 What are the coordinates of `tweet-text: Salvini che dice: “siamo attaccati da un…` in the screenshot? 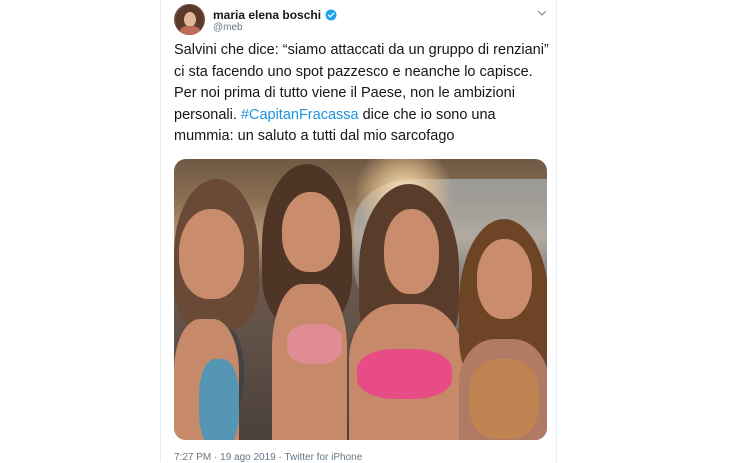 It's located at (366, 94).